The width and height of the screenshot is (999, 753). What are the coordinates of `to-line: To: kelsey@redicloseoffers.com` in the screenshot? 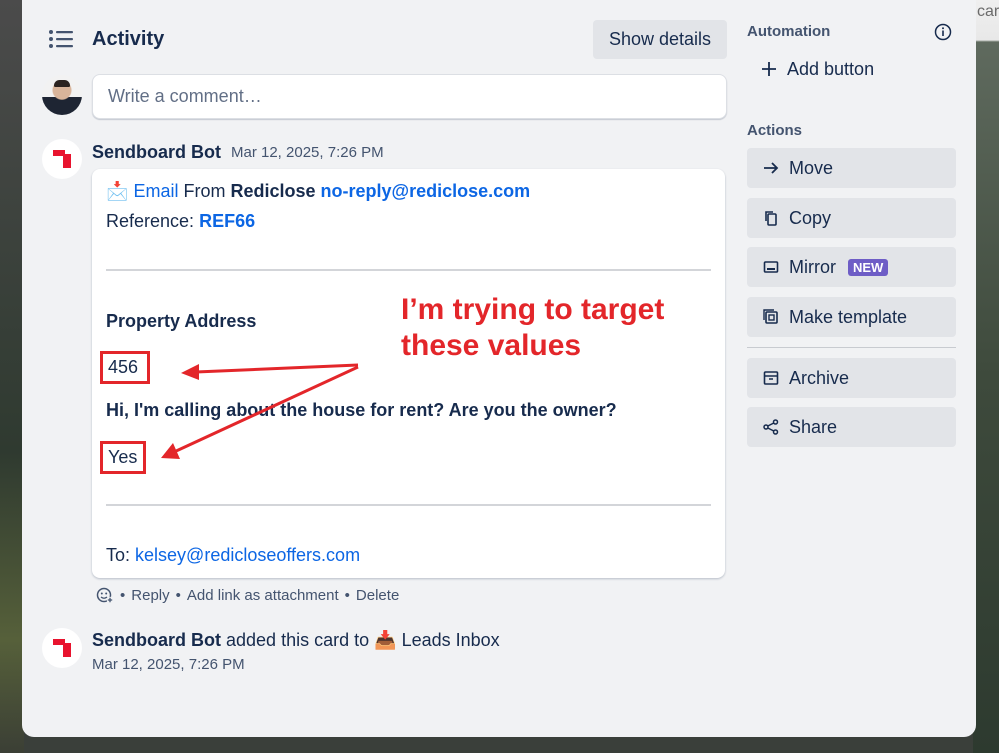 It's located at (233, 555).